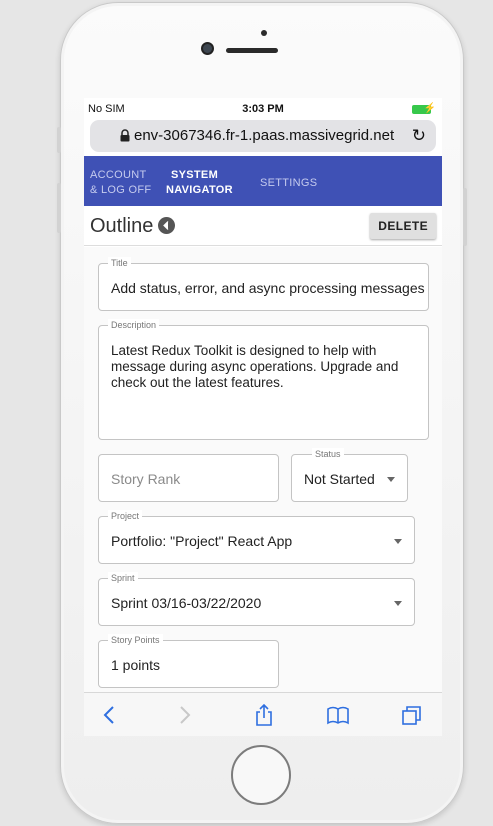 Image resolution: width=493 pixels, height=826 pixels. I want to click on delete-button: DELETE, so click(403, 226).